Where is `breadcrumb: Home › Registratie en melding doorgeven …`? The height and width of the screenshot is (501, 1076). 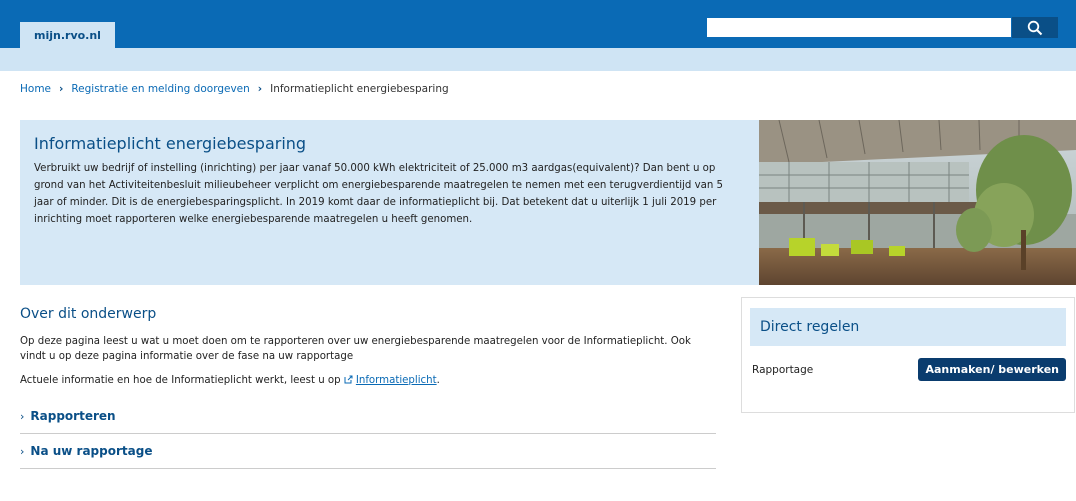 breadcrumb: Home › Registratie en melding doorgeven … is located at coordinates (234, 89).